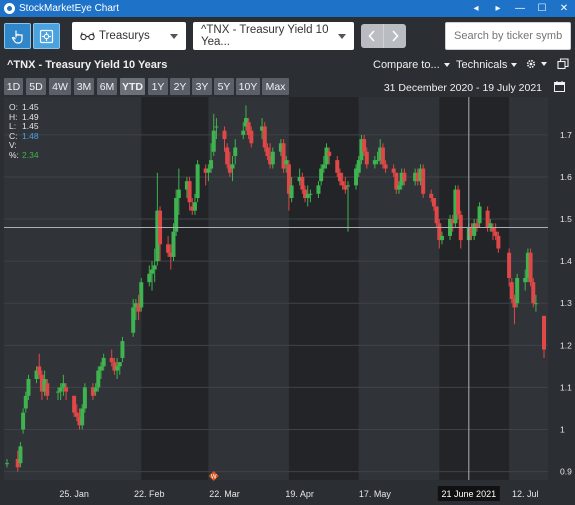 The image size is (575, 505). What do you see at coordinates (24, 131) in the screenshot?
I see `ohlc-readout: O: 1.45 H: 1.49 L: 1.45 C: 1.48 V: %: 2.34` at bounding box center [24, 131].